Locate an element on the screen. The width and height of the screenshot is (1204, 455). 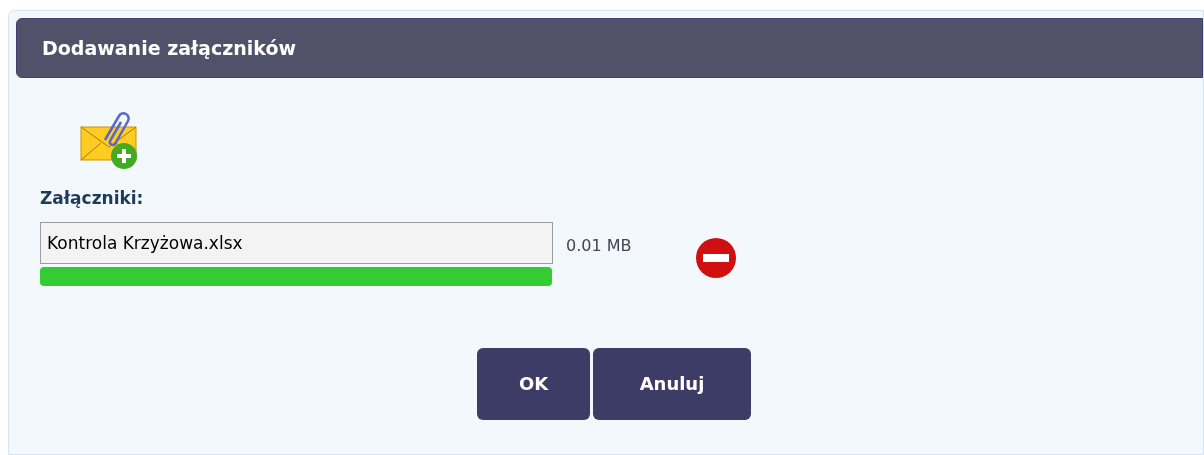
ok-button: OK is located at coordinates (533, 383).